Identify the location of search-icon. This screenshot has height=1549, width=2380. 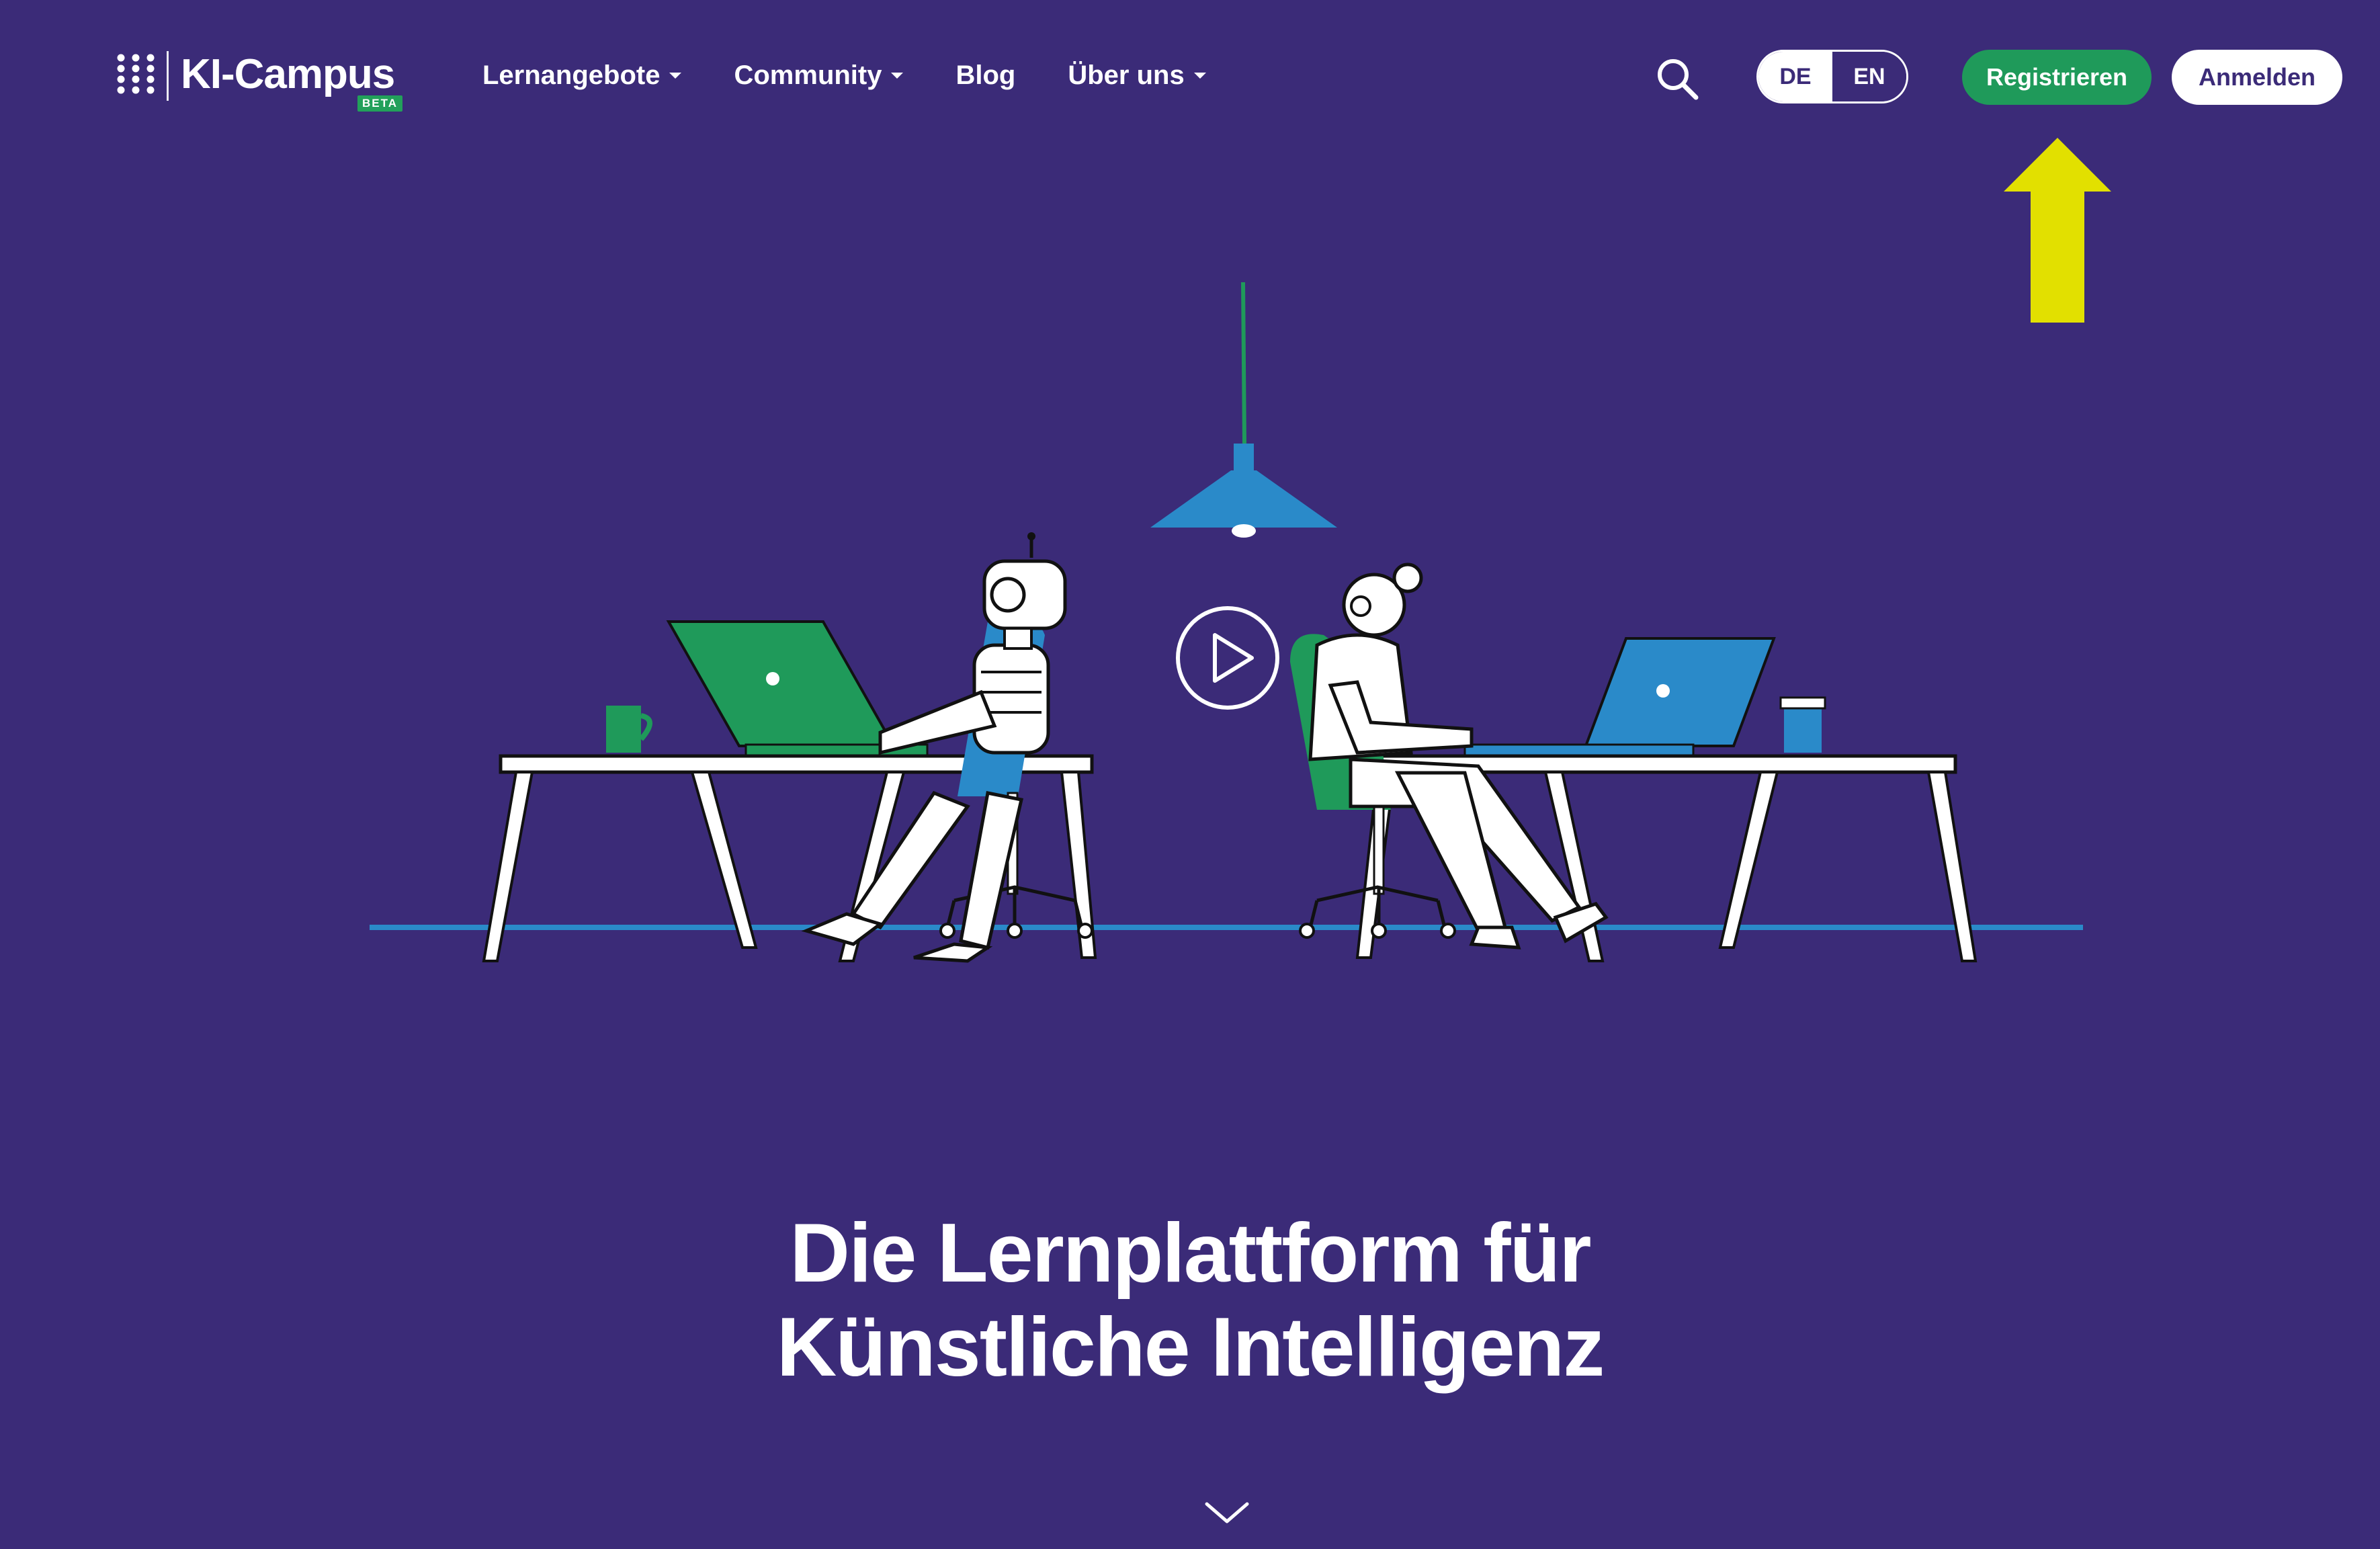
(1677, 78).